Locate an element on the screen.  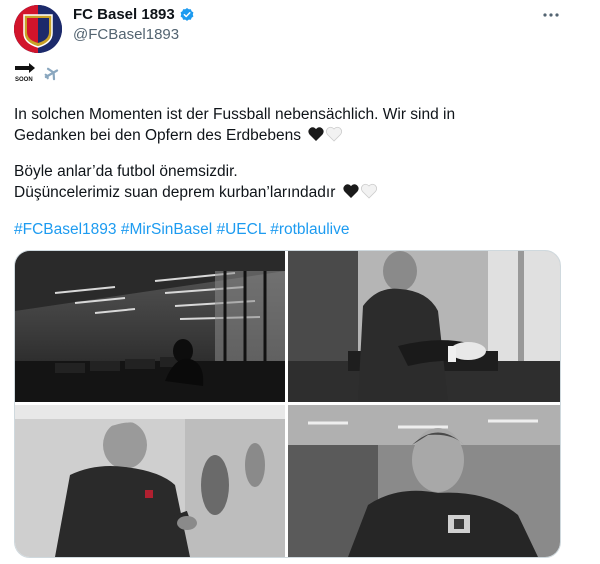
hashtag-link: #UECL is located at coordinates (240, 229).